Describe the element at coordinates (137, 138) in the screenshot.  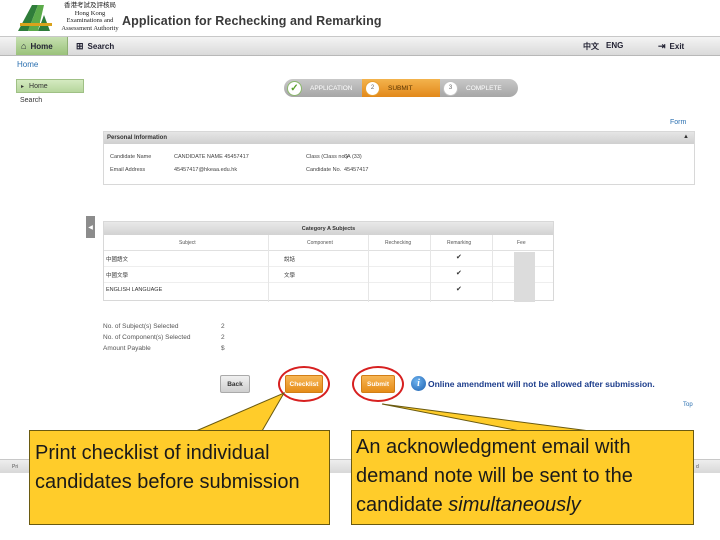
I see `personal-info-title: Personal Information` at that location.